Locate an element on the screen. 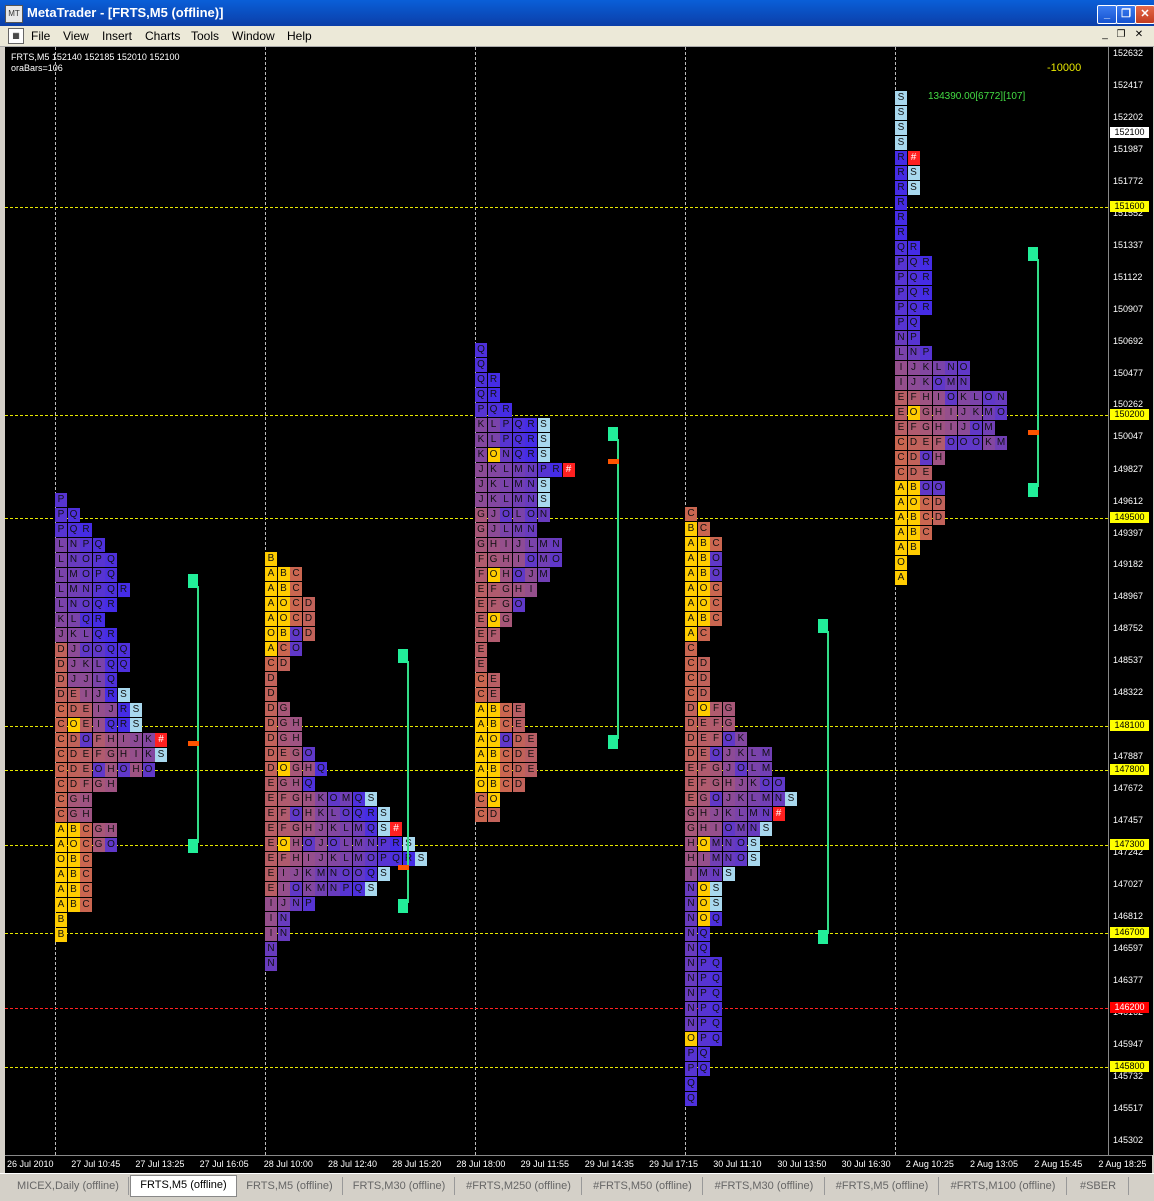 The height and width of the screenshot is (1201, 1154). price-tag: 147800 is located at coordinates (1129, 770).